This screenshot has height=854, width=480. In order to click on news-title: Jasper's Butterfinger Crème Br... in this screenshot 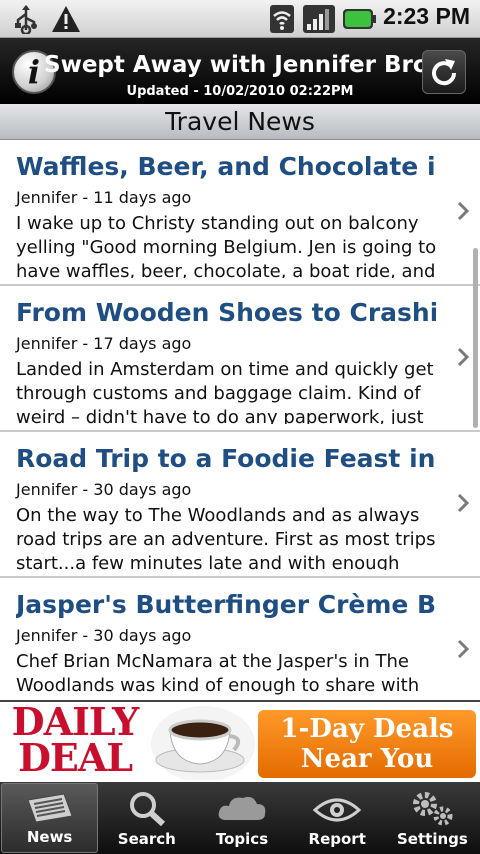, I will do `click(226, 604)`.